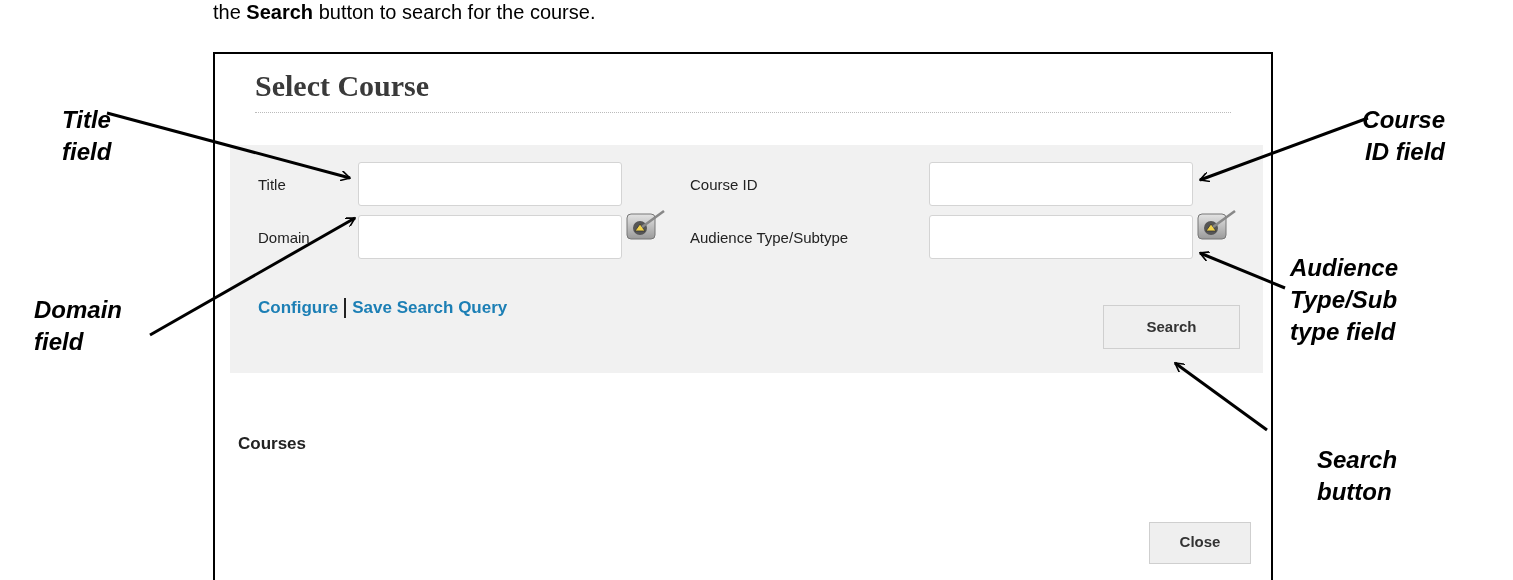 This screenshot has height=580, width=1513. What do you see at coordinates (87, 136) in the screenshot?
I see `callout-label: Title field` at bounding box center [87, 136].